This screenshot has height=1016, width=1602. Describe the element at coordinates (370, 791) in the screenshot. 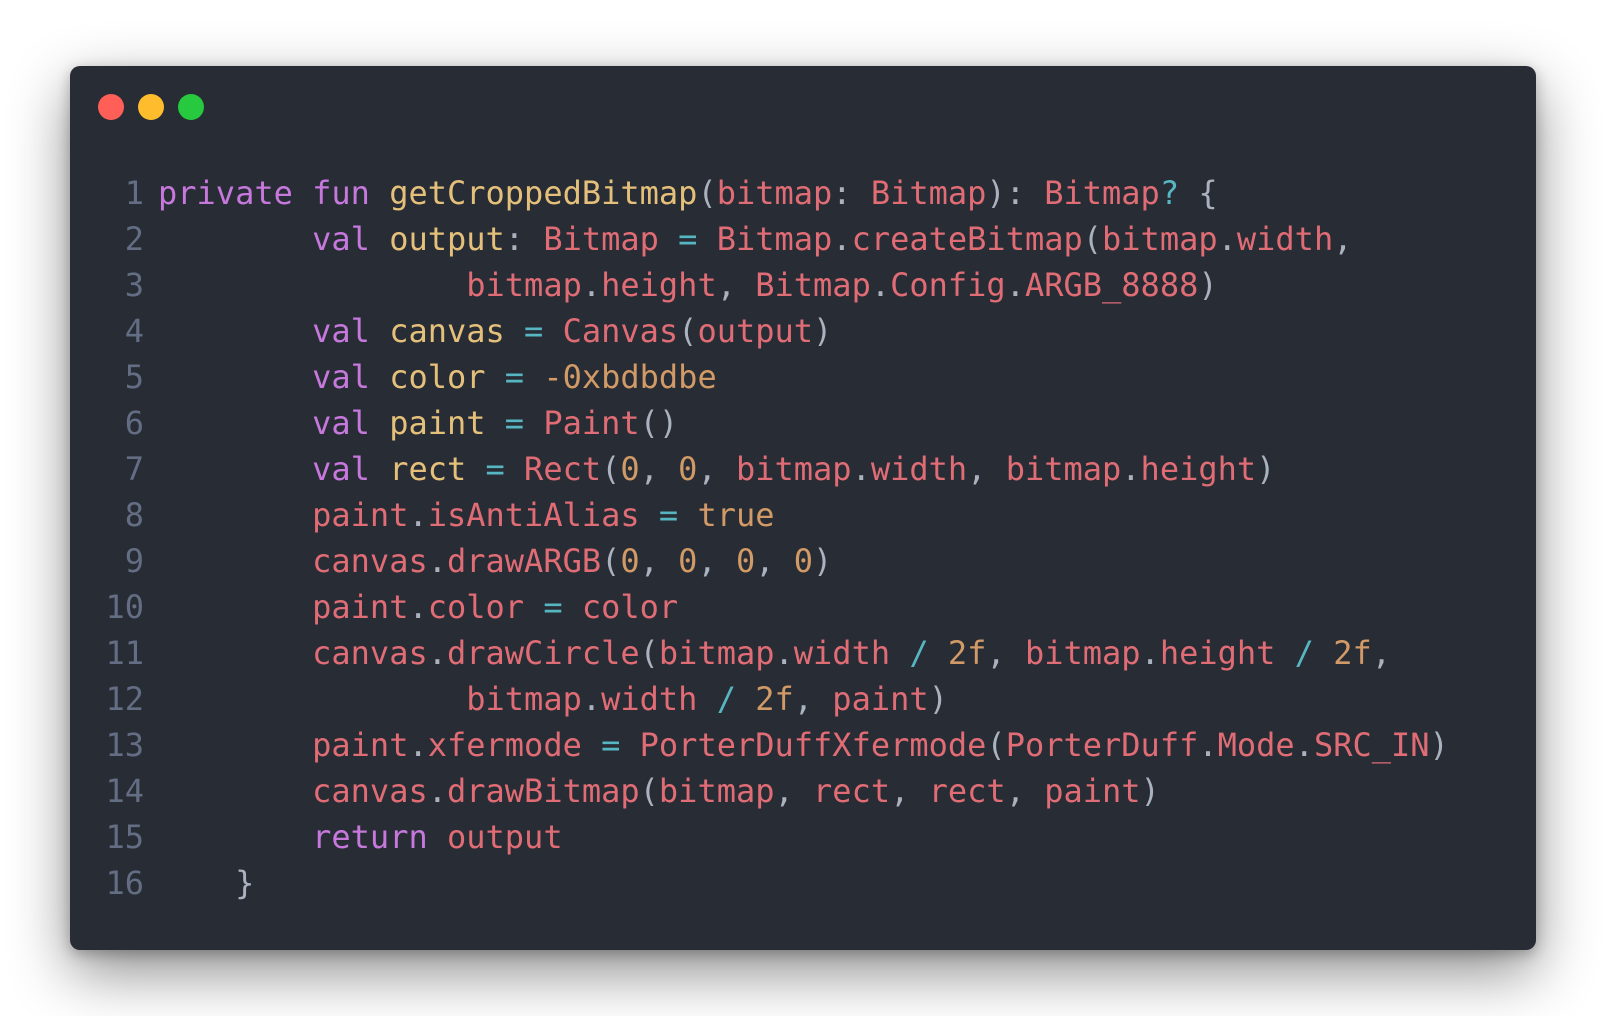

I see `code-token: canvas` at that location.